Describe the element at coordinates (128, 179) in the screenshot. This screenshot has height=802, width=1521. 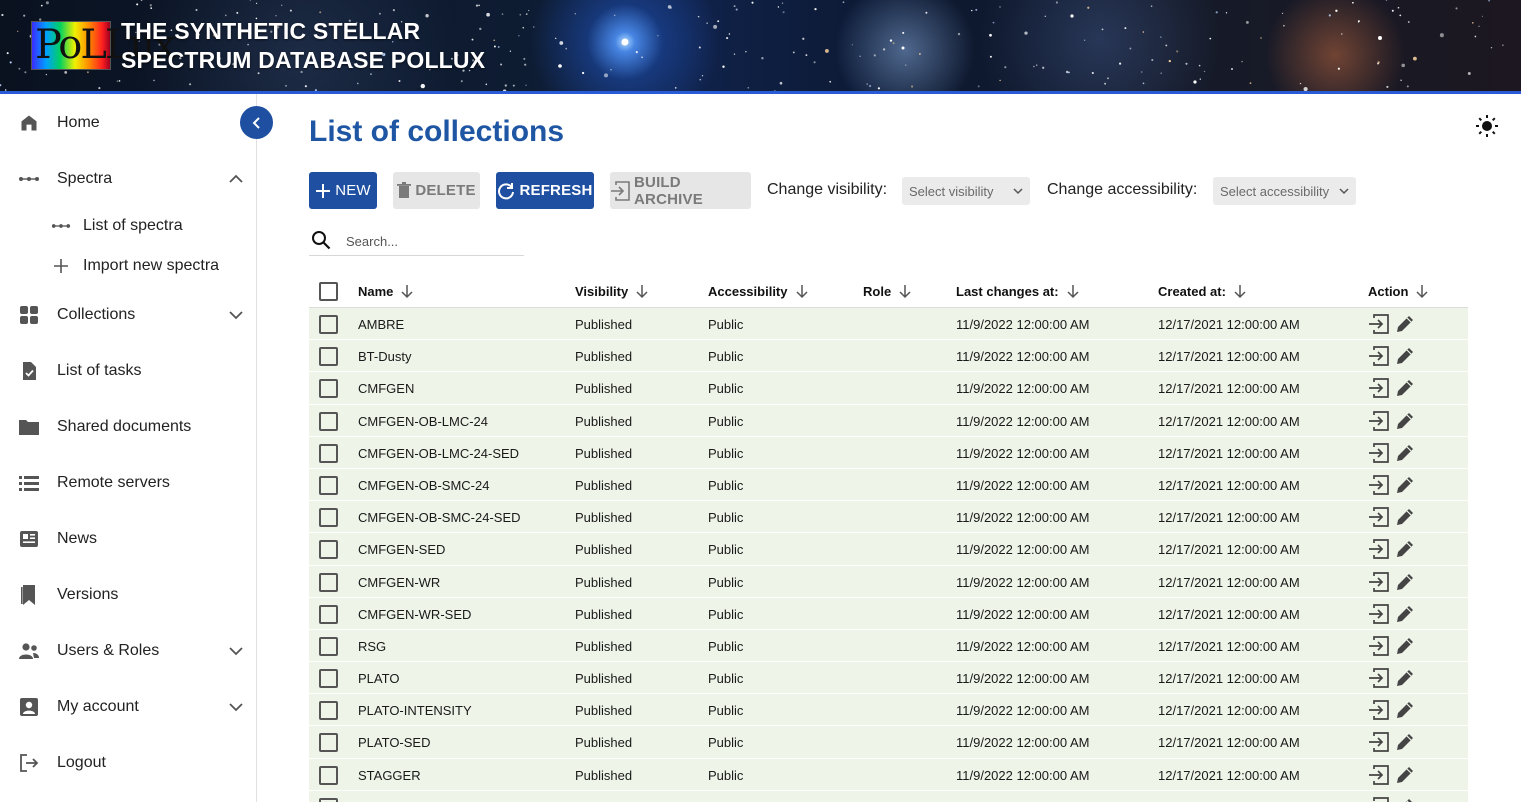
I see `sidebar-item-spectra: Spectra` at that location.